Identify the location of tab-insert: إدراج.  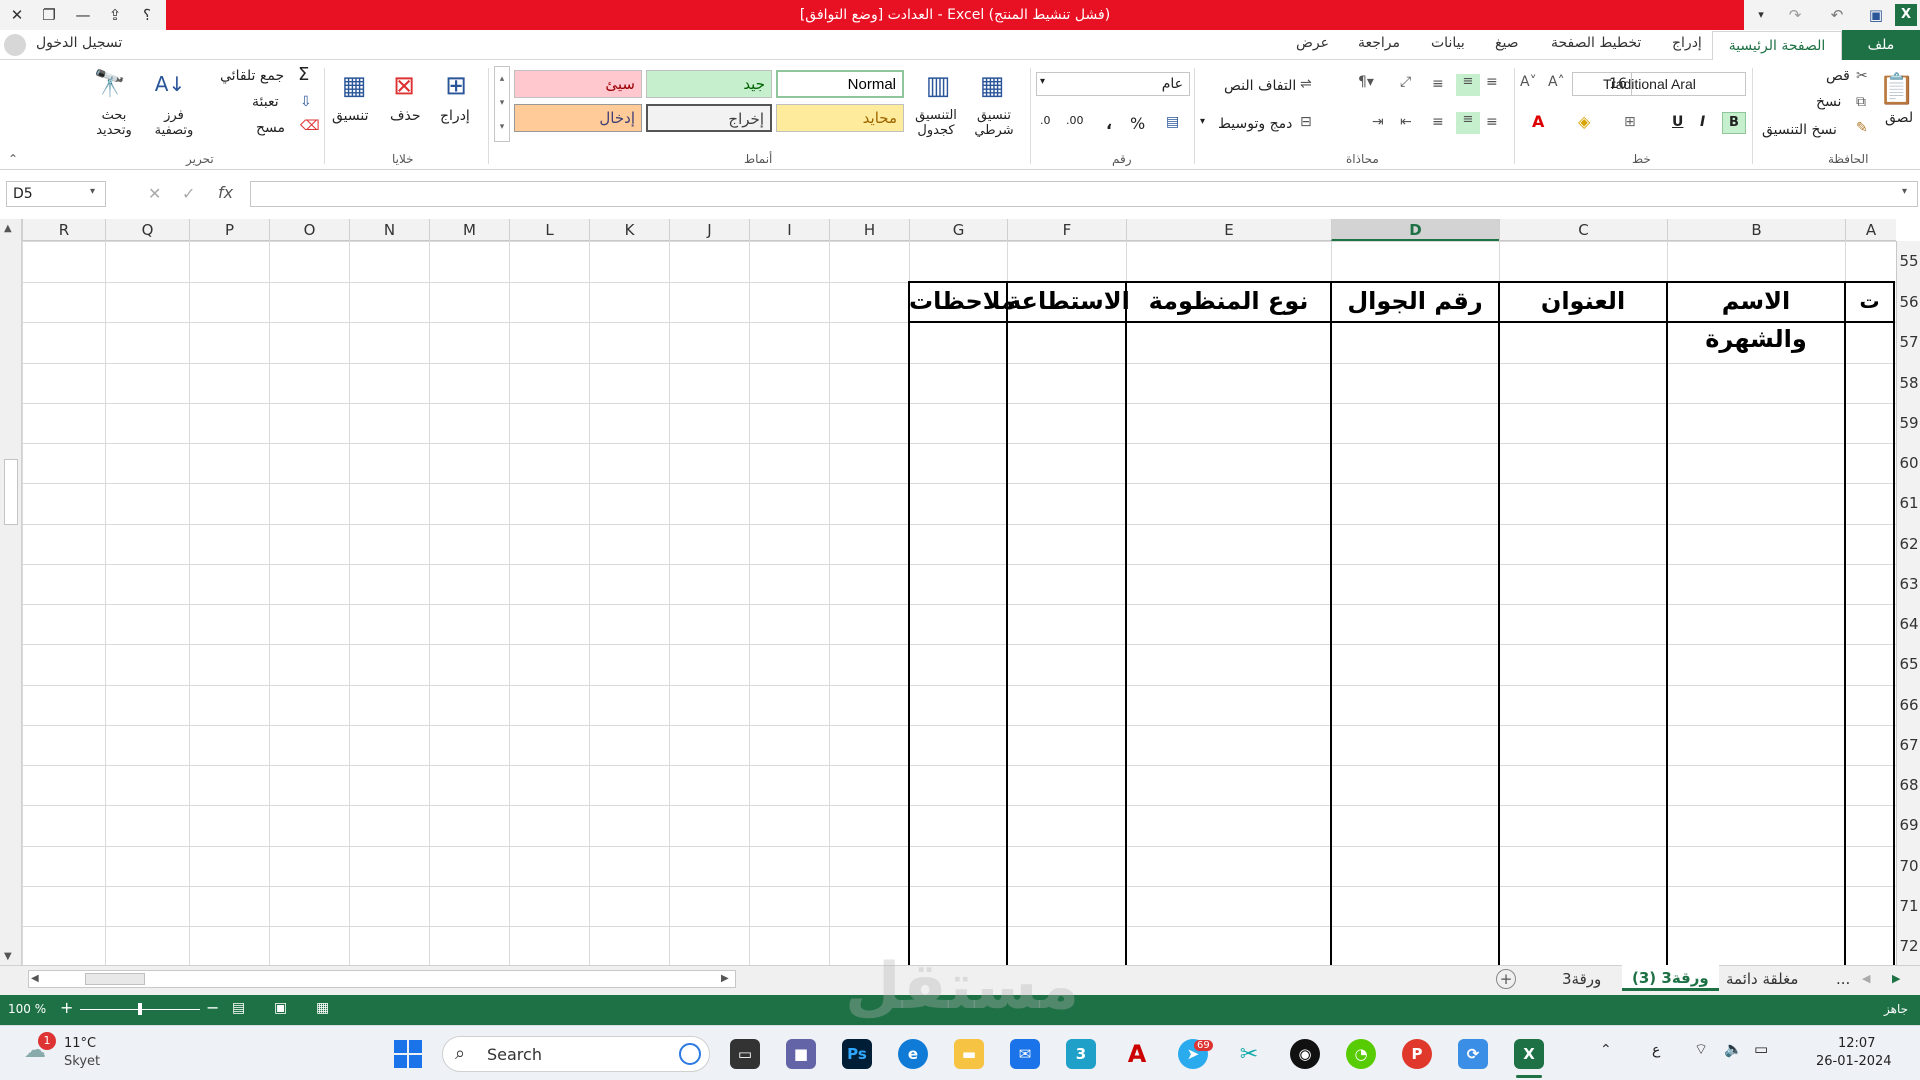
(1687, 43).